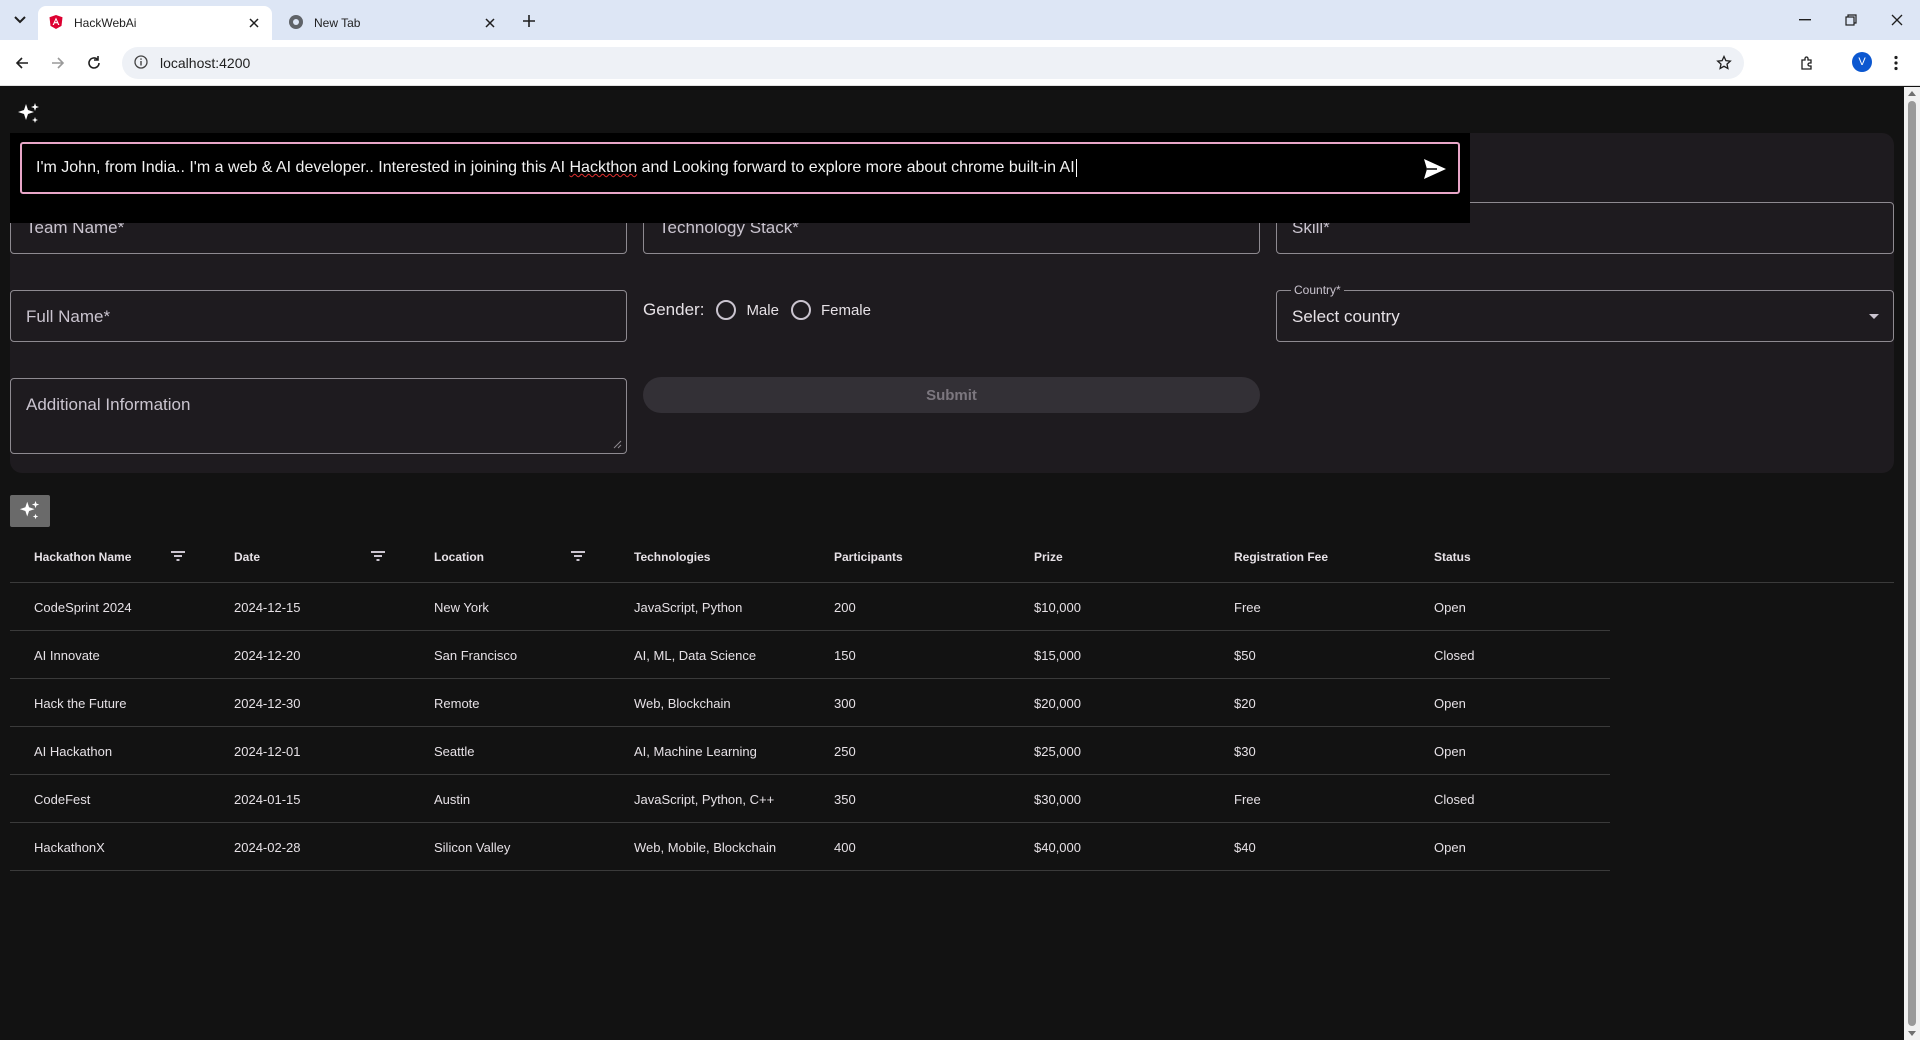  I want to click on column-header: Technologies, so click(672, 557).